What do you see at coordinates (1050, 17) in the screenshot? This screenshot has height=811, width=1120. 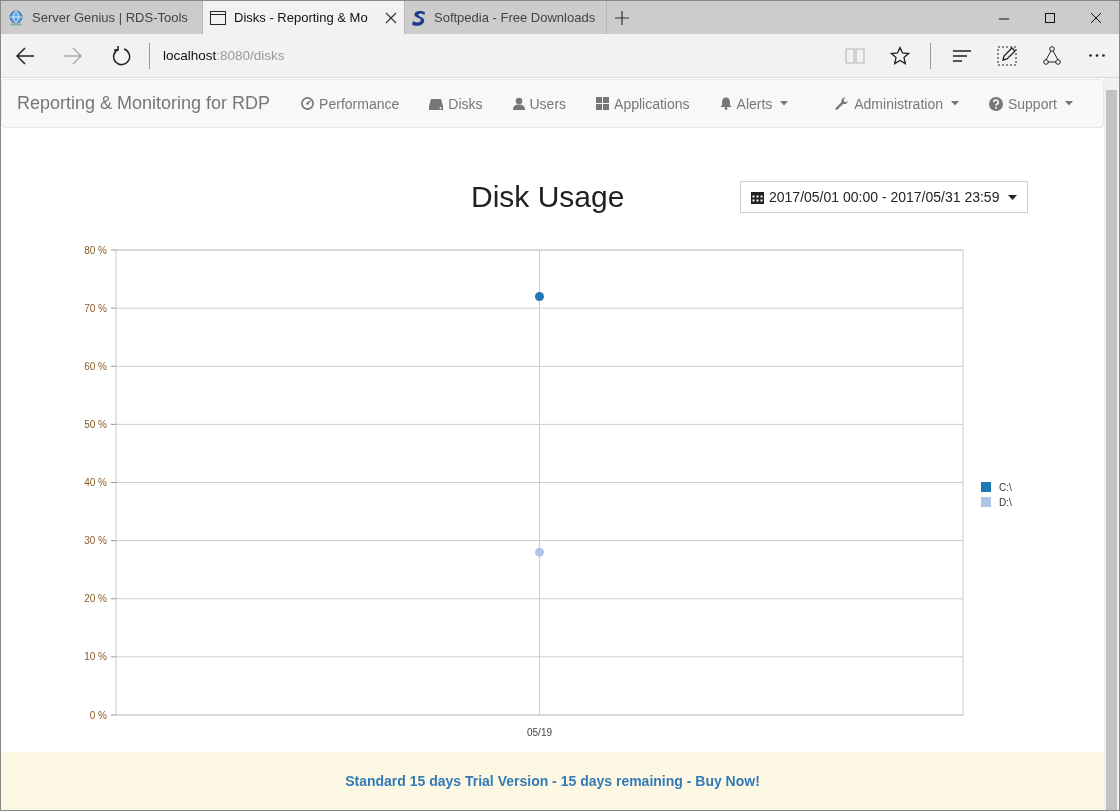 I see `maximize-icon` at bounding box center [1050, 17].